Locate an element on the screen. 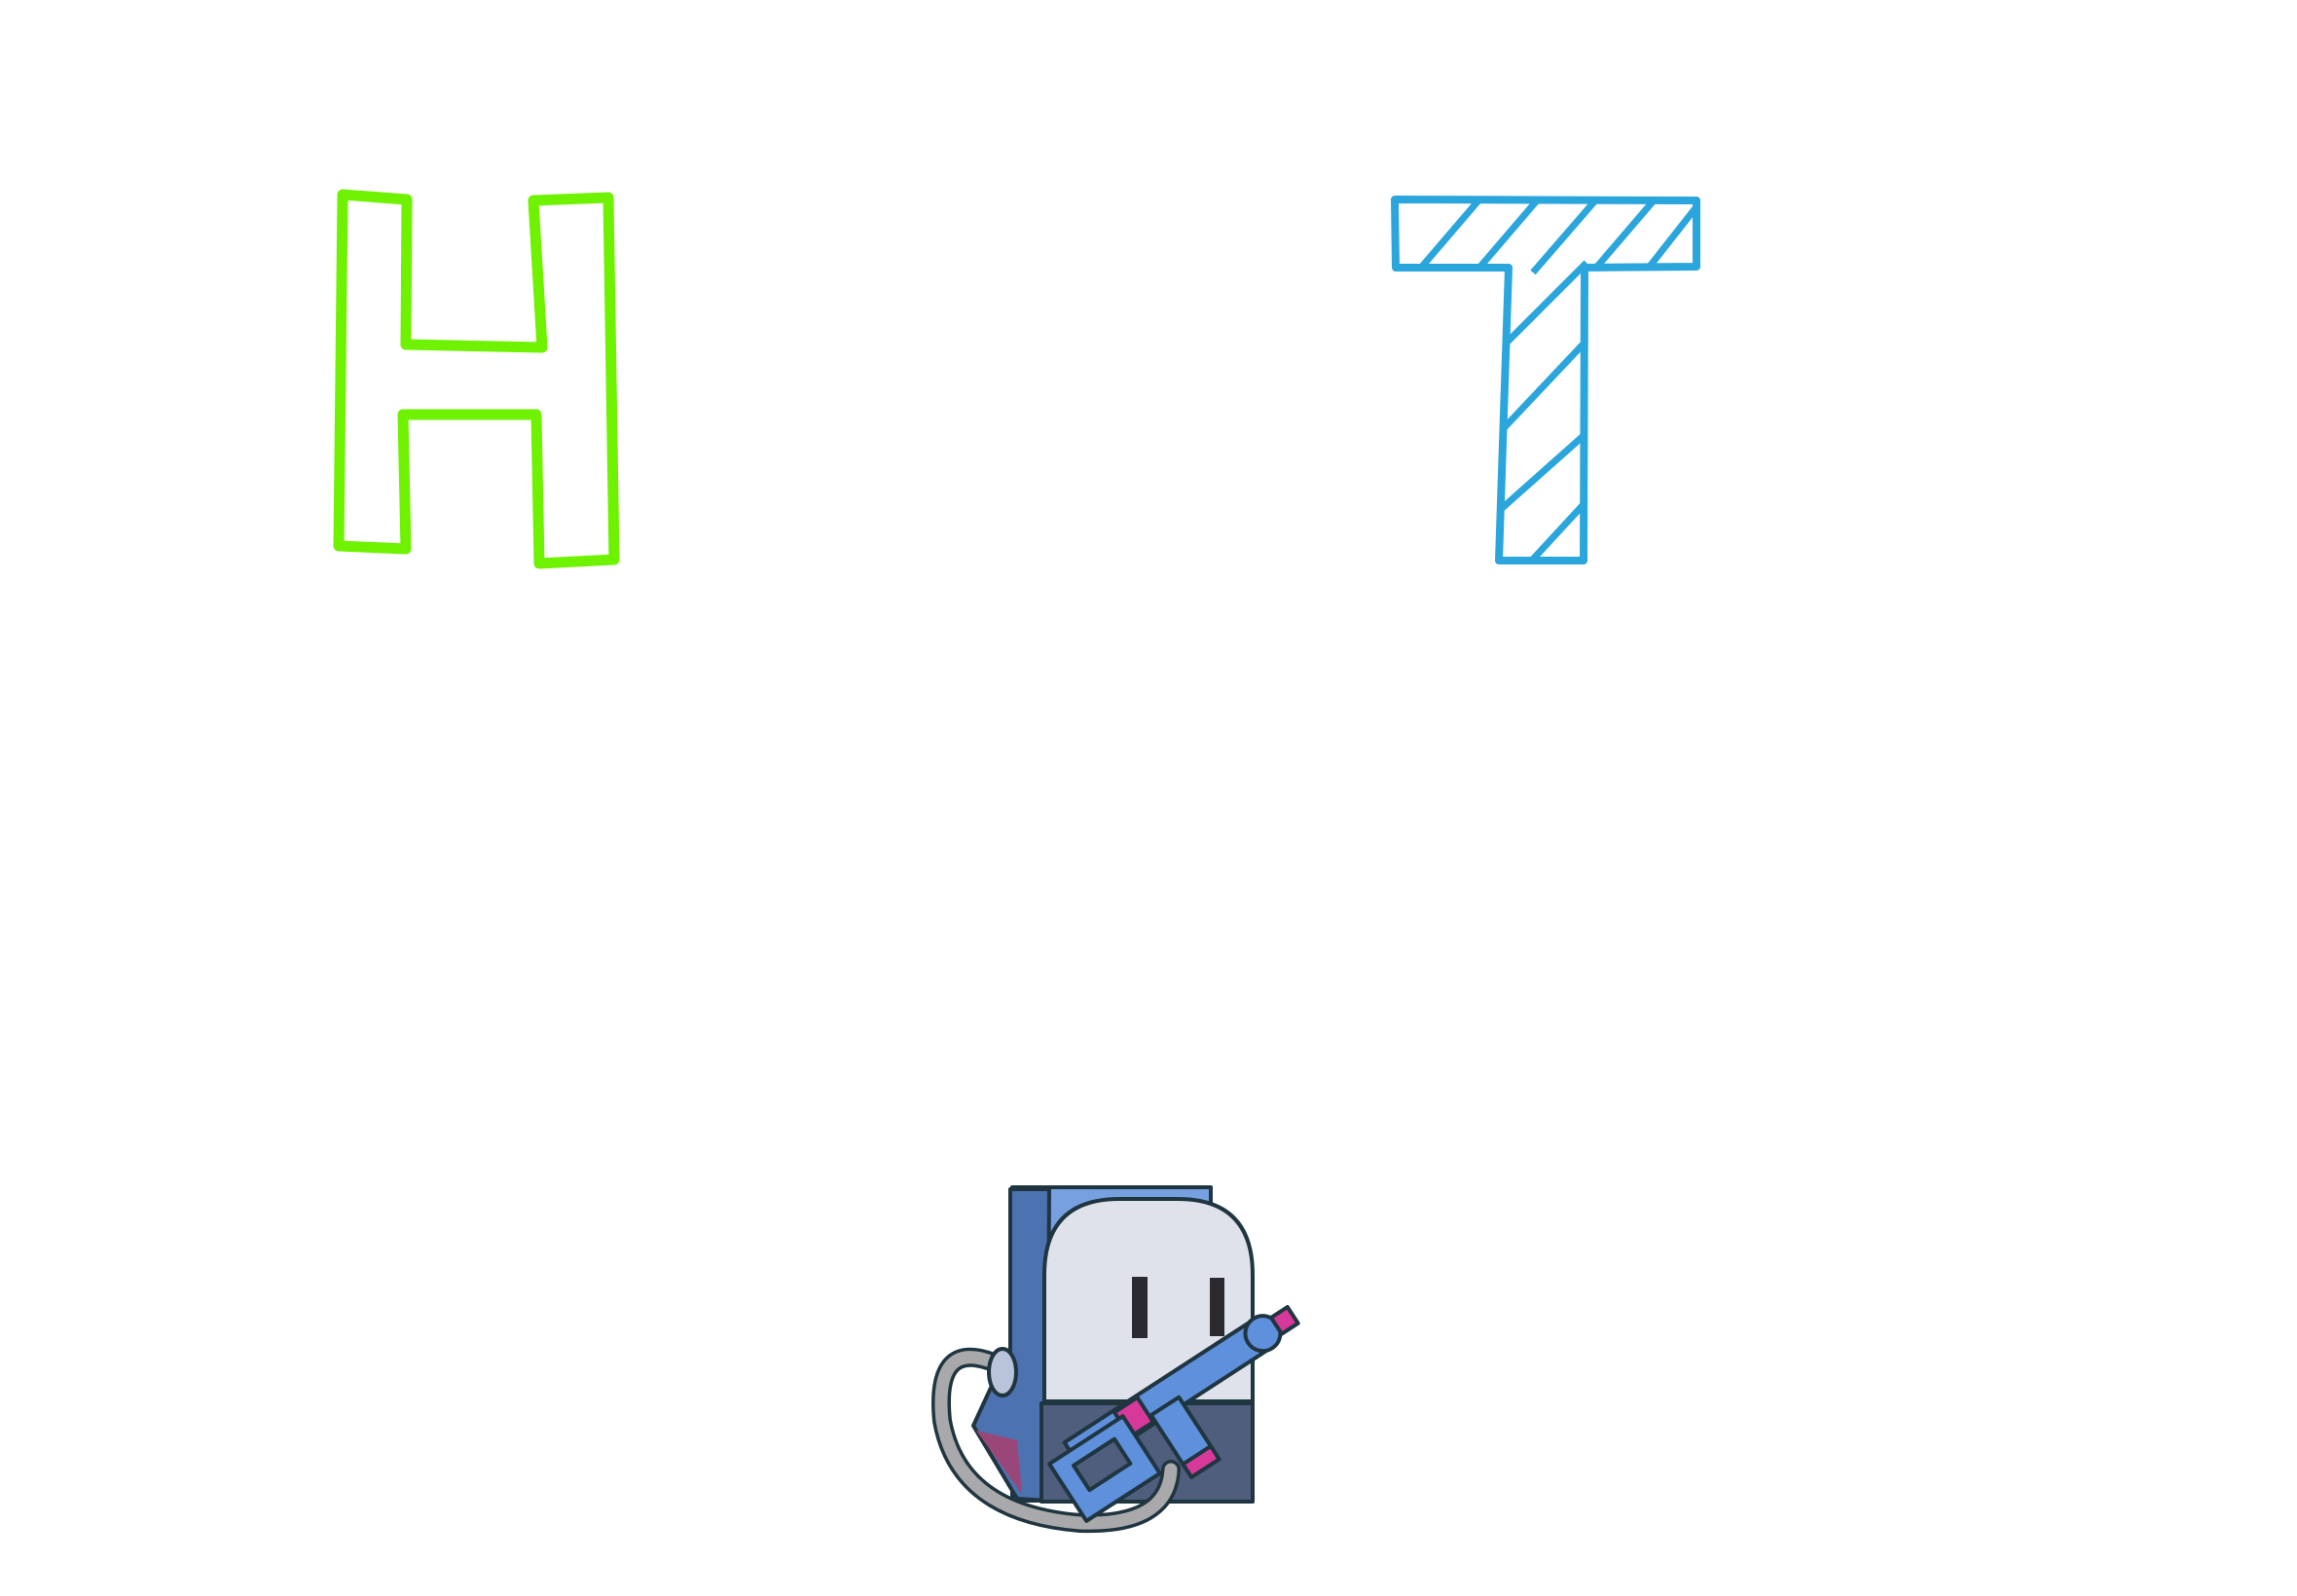 This screenshot has width=2297, height=1596. letter-t is located at coordinates (1545, 380).